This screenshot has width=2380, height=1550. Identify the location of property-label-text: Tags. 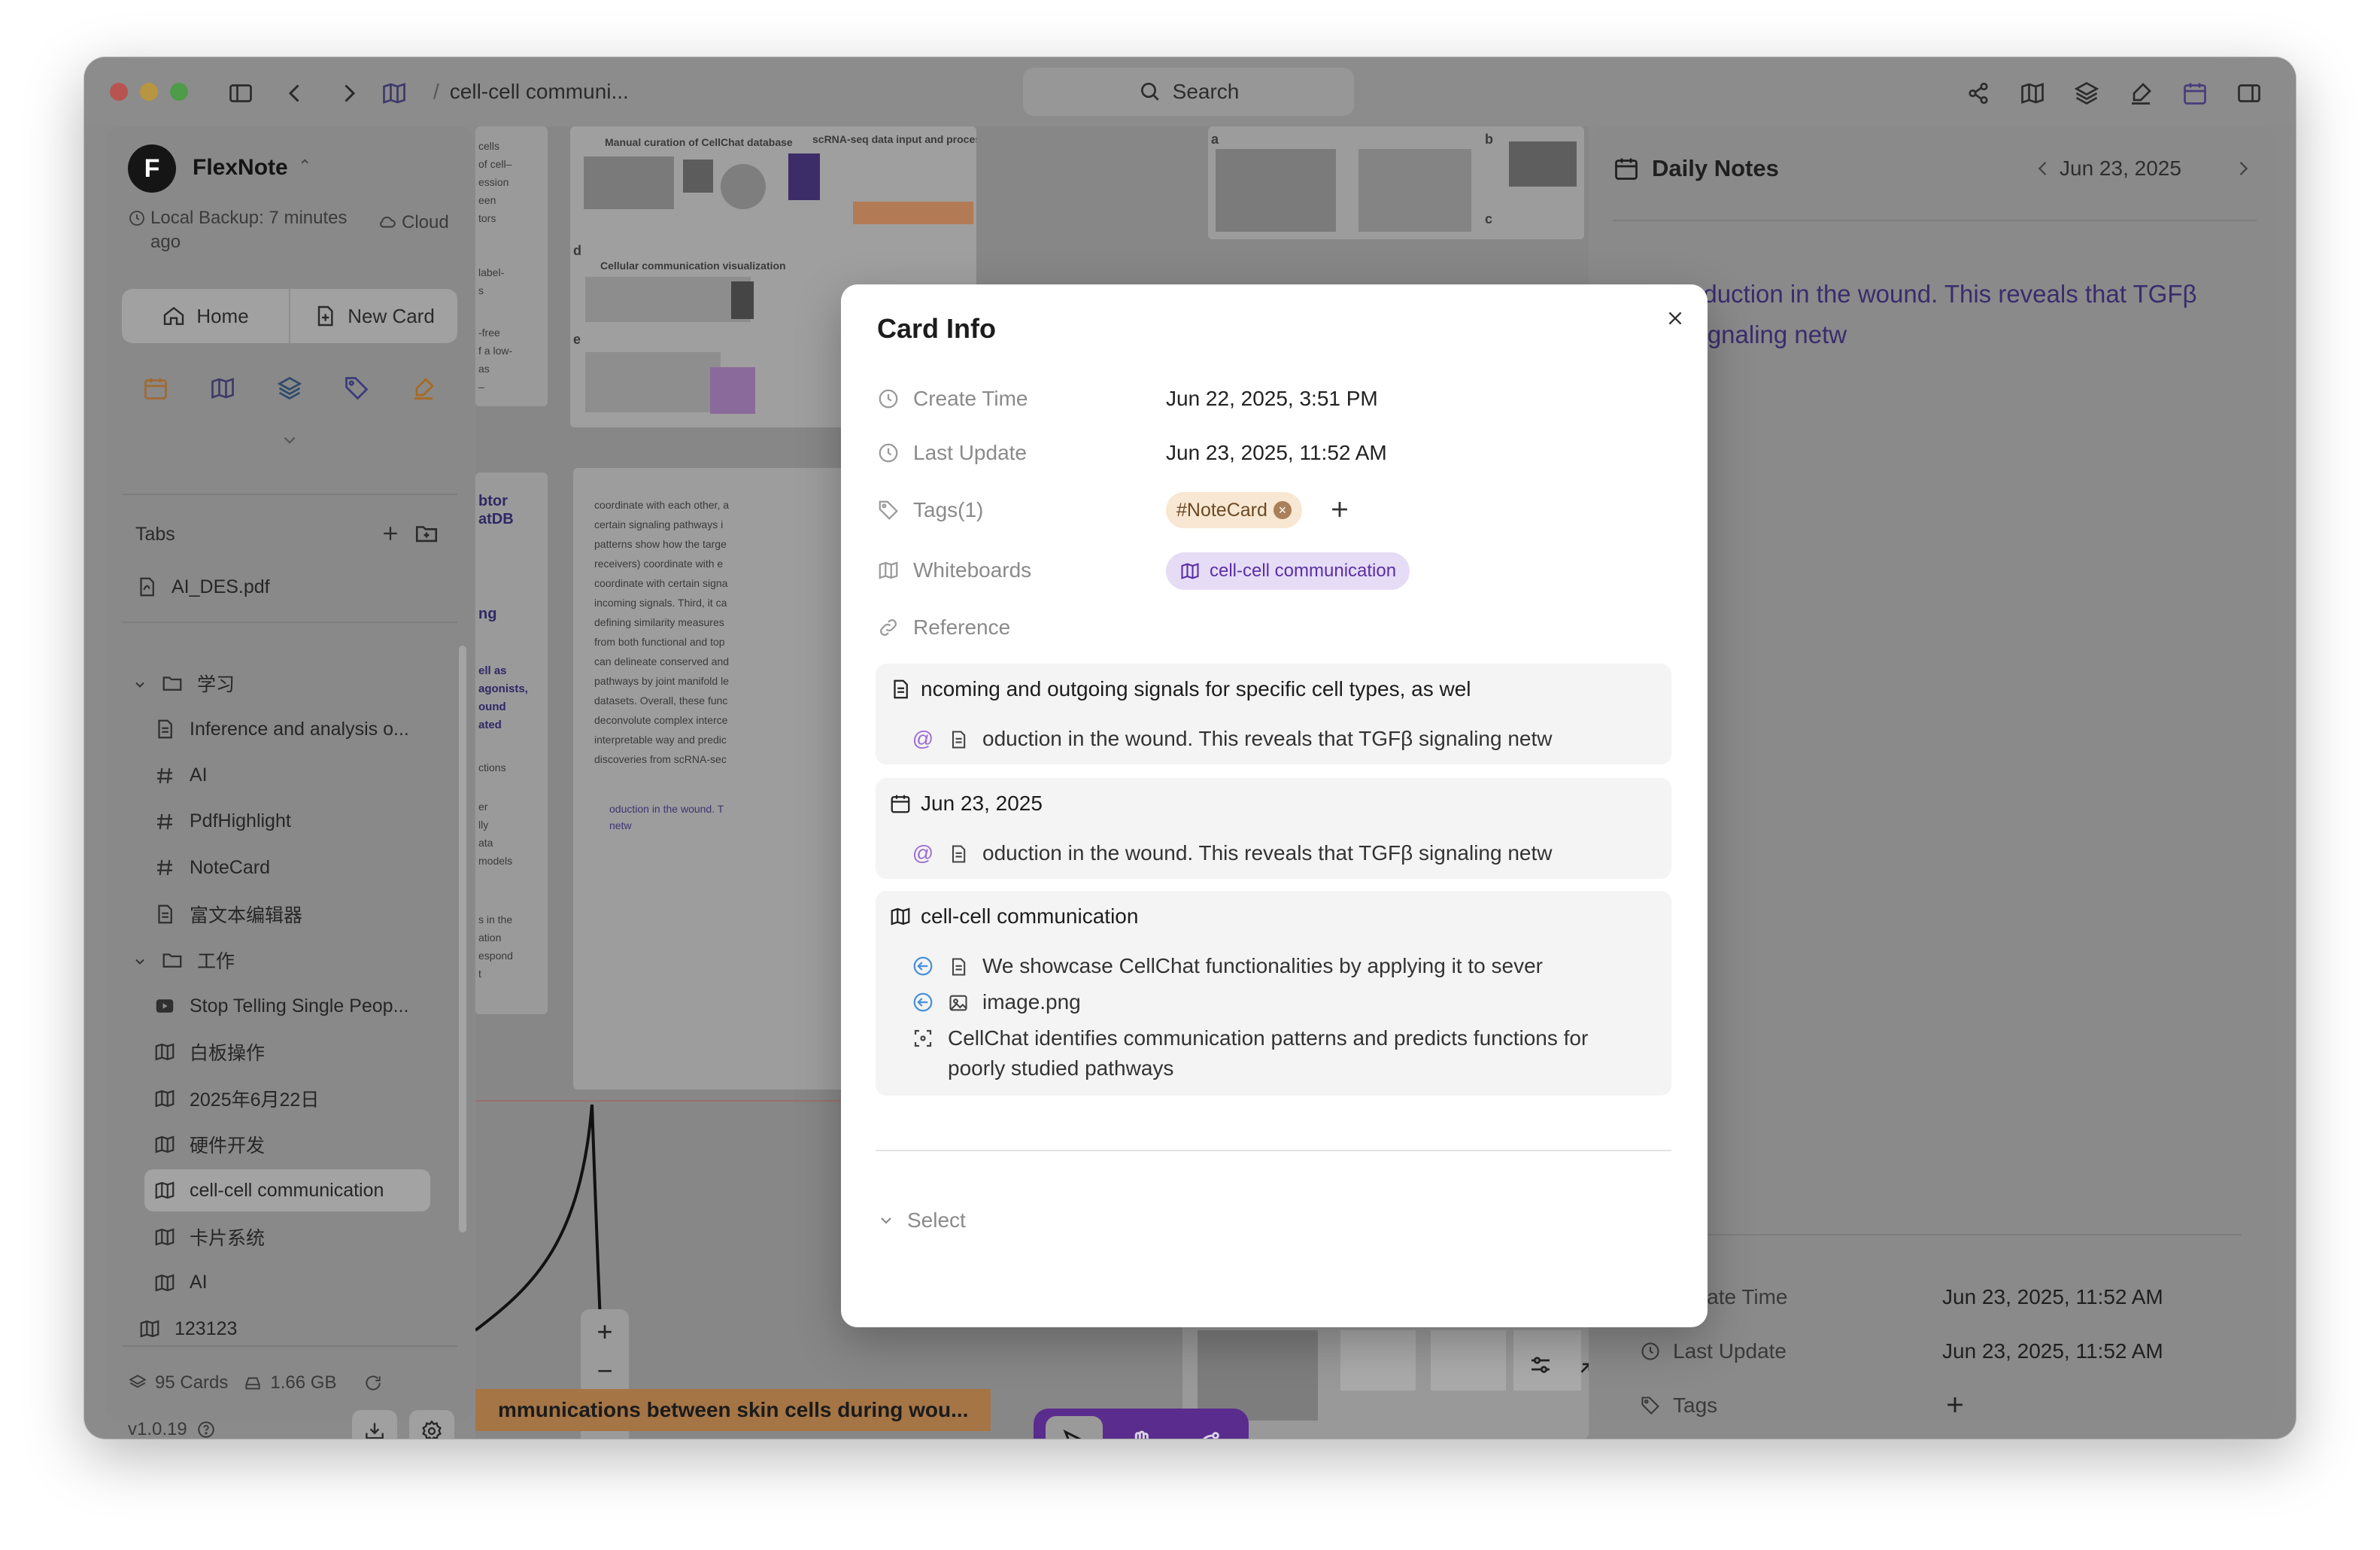
(1695, 1405).